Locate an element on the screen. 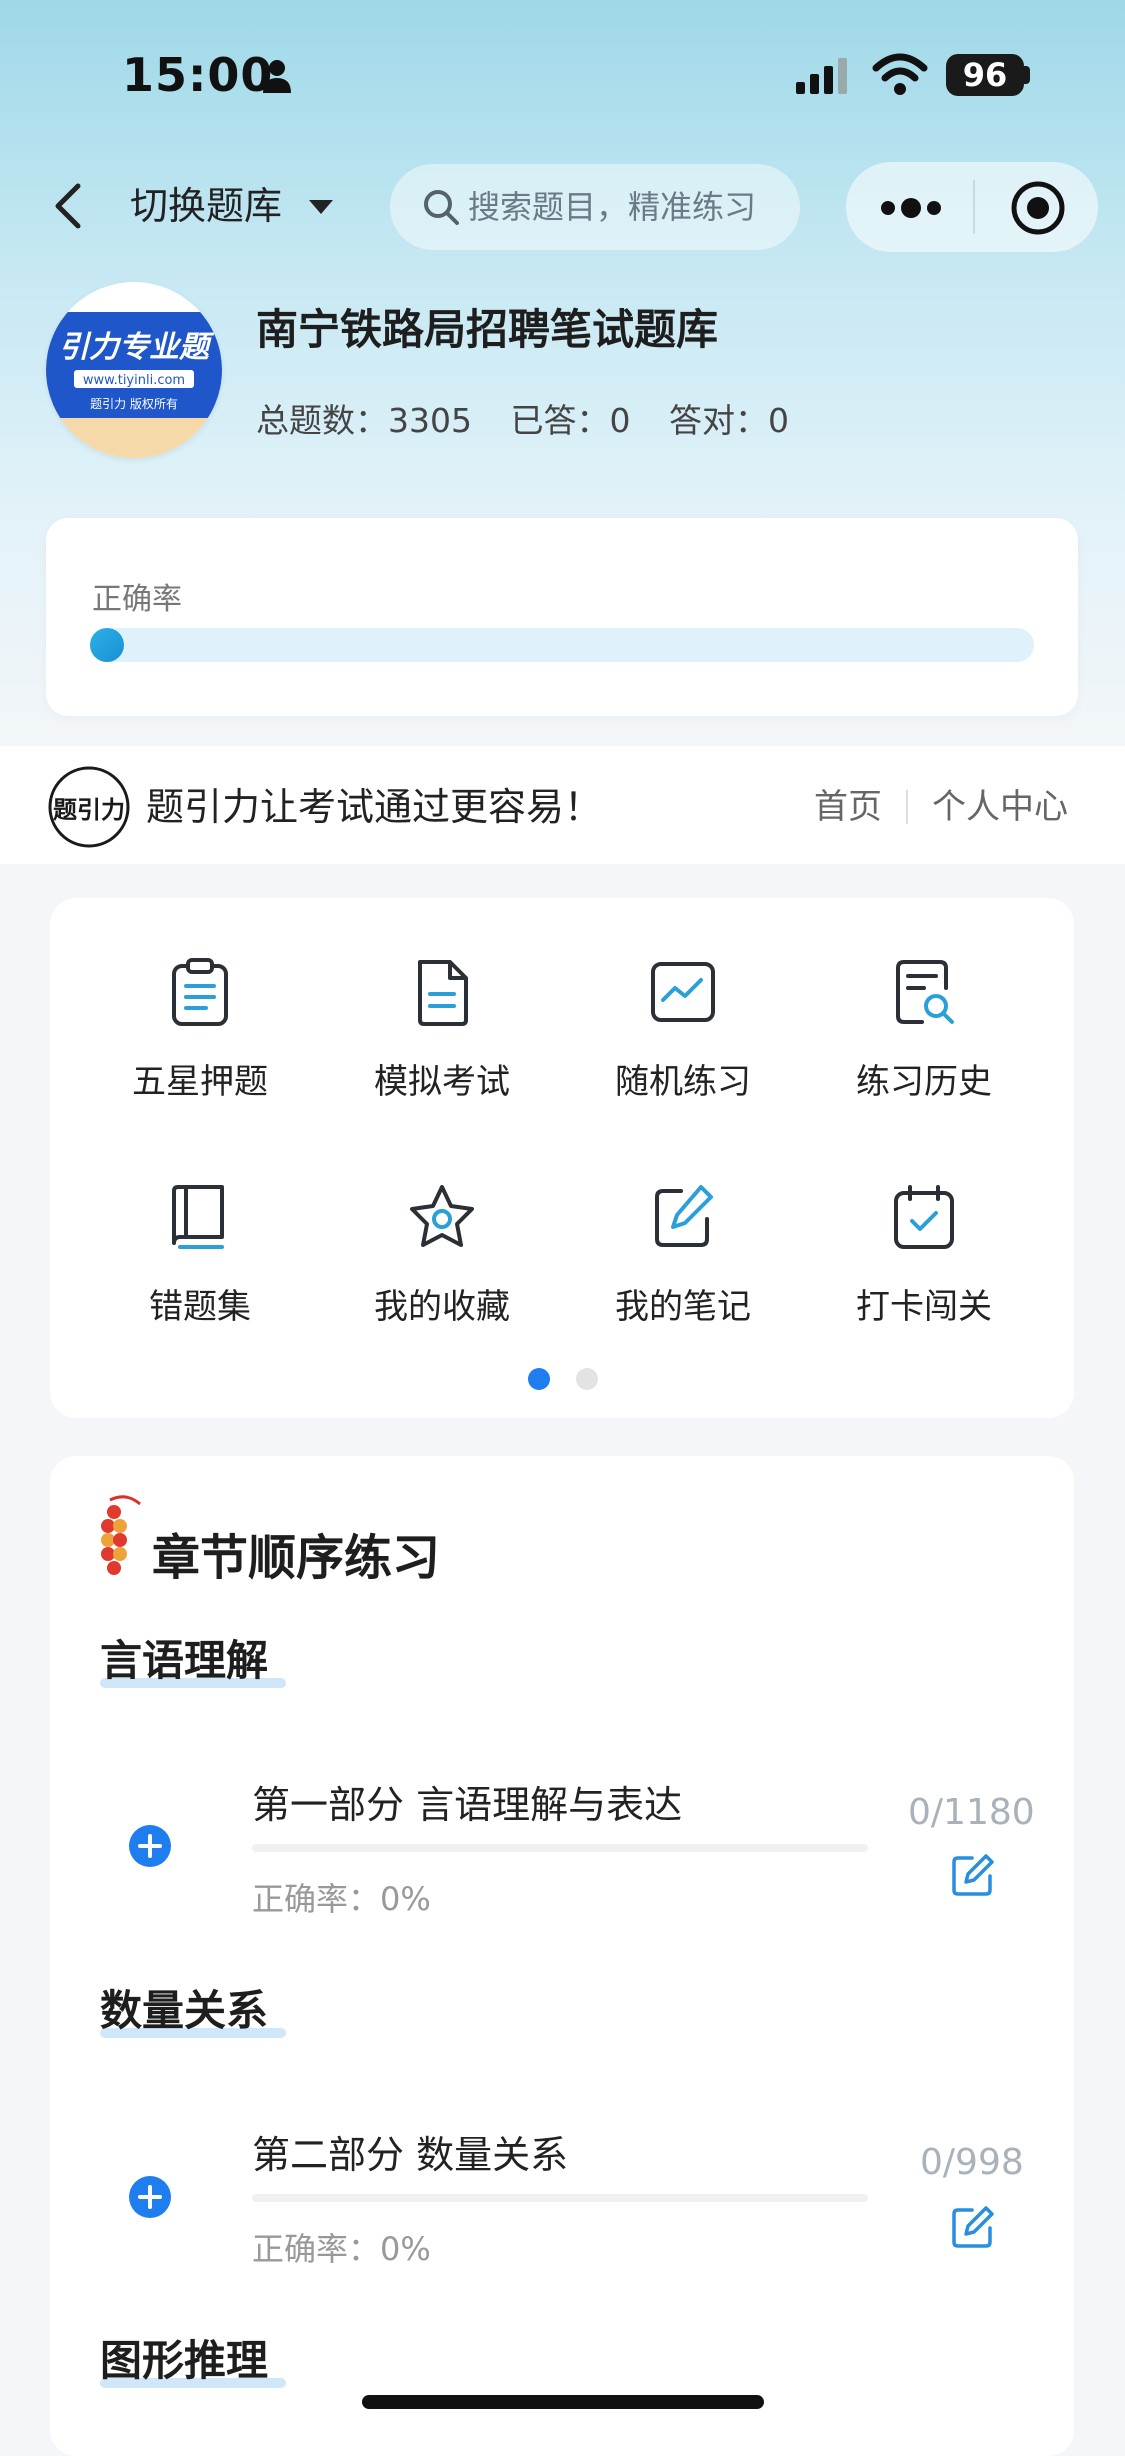 Image resolution: width=1125 pixels, height=2456 pixels. grid-item-label: 错题集 is located at coordinates (200, 1307).